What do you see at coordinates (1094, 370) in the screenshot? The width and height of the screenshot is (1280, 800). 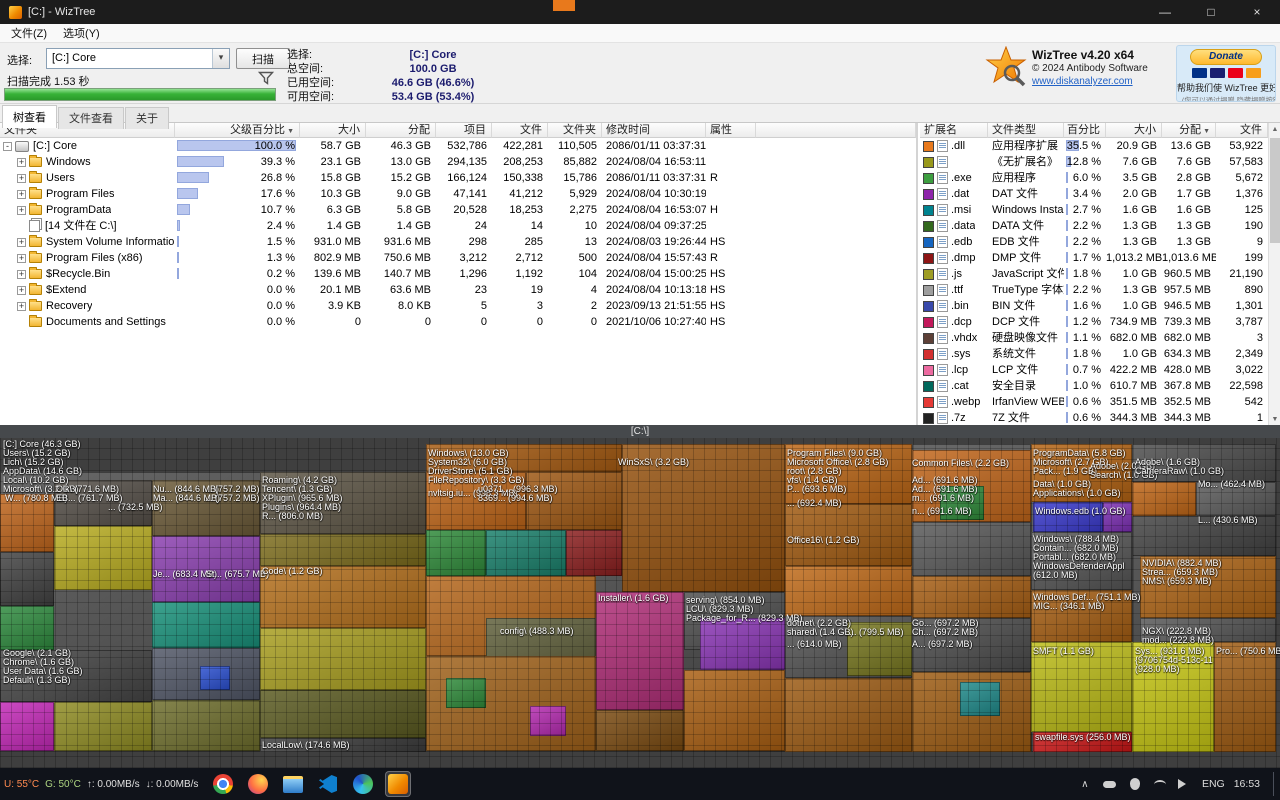 I see `ext-row: .lcp LCP 文件 0.7 % 422.2 MB 428.0 MB 3,022` at bounding box center [1094, 370].